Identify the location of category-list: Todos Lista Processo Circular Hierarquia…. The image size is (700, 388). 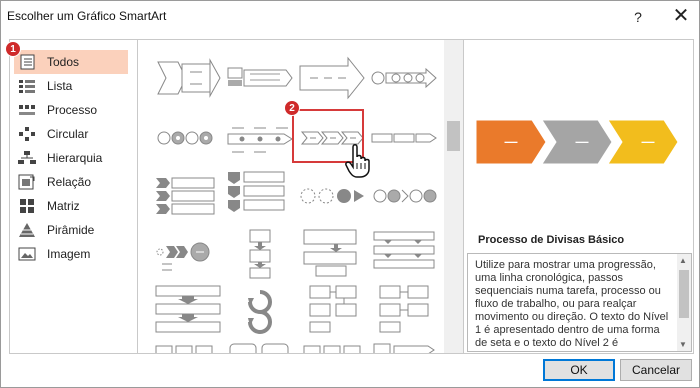
(73, 196).